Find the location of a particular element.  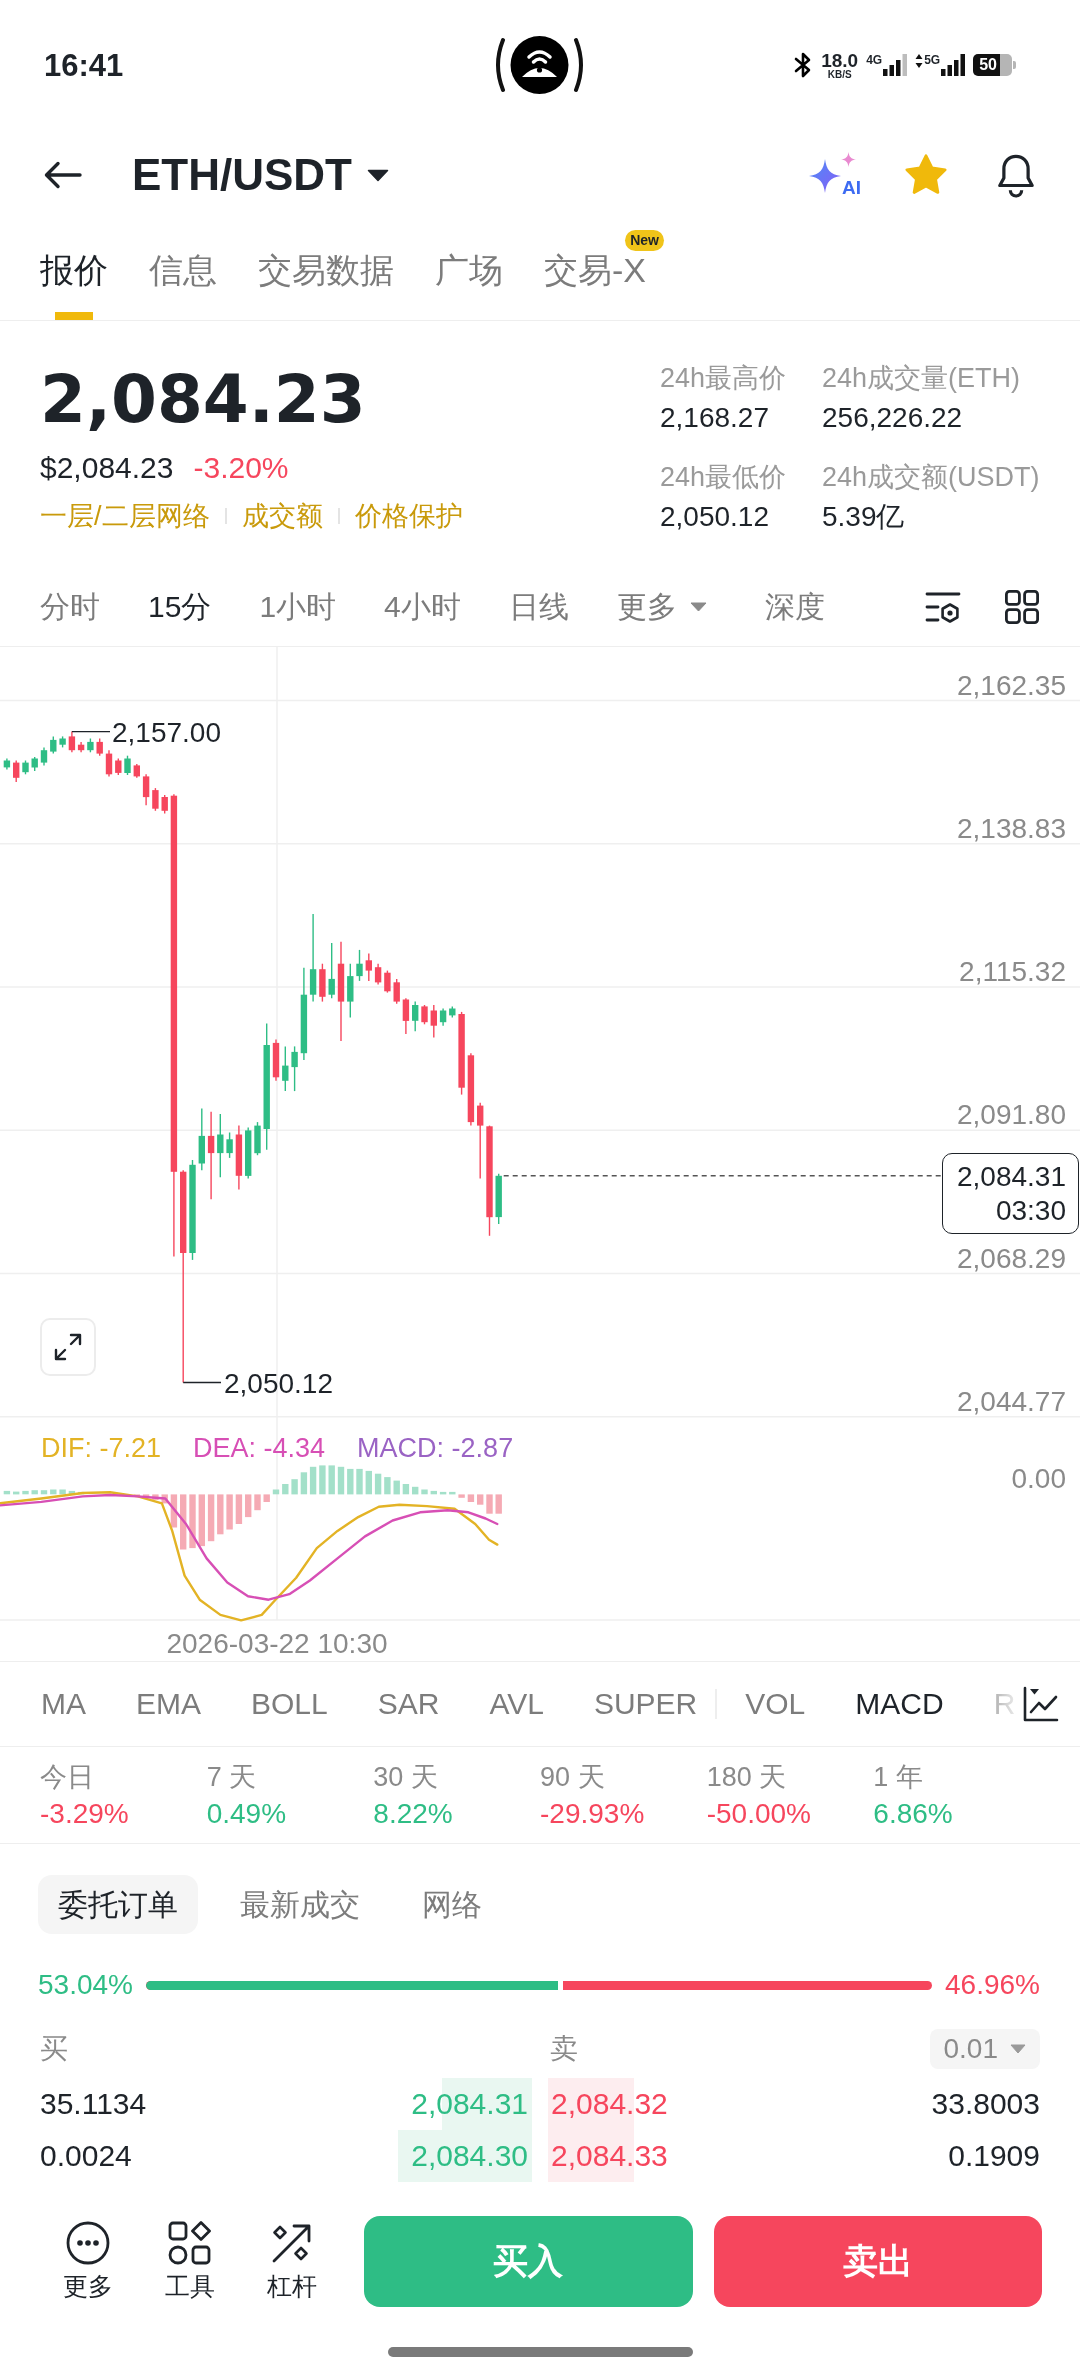

interval-tab: 深度 is located at coordinates (794, 607).